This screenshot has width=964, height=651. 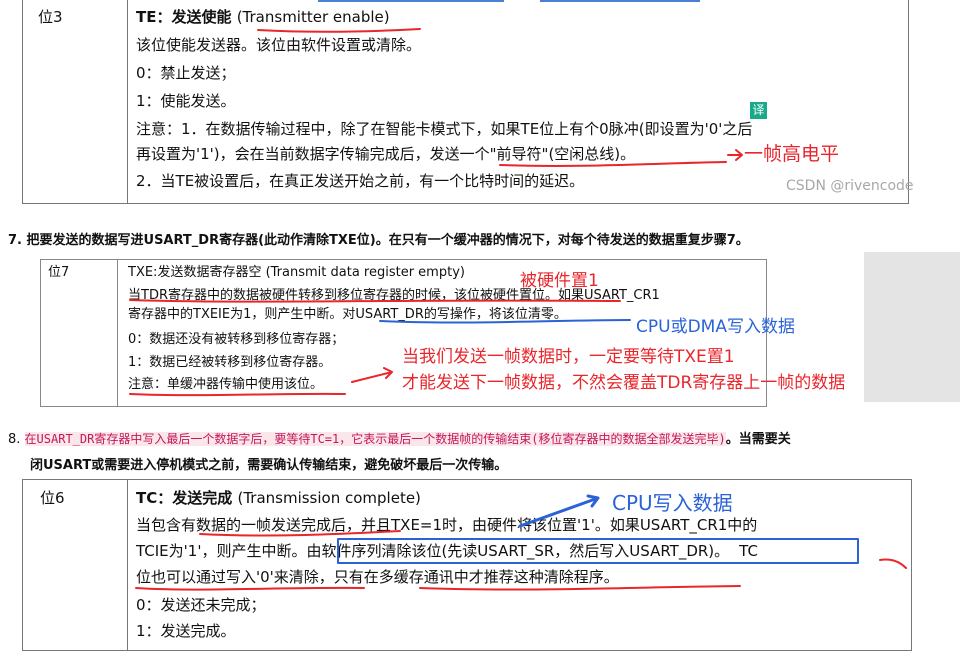 What do you see at coordinates (300, 533) in the screenshot?
I see `underline-frame-done` at bounding box center [300, 533].